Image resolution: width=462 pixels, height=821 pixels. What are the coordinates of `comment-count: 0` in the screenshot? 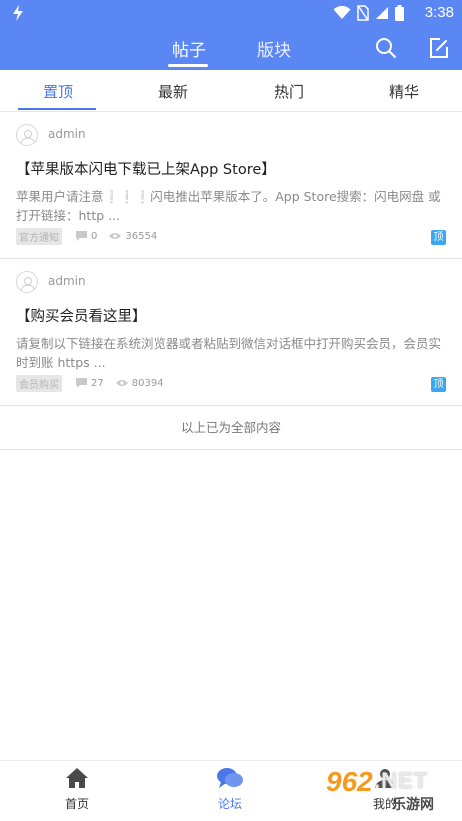 It's located at (86, 236).